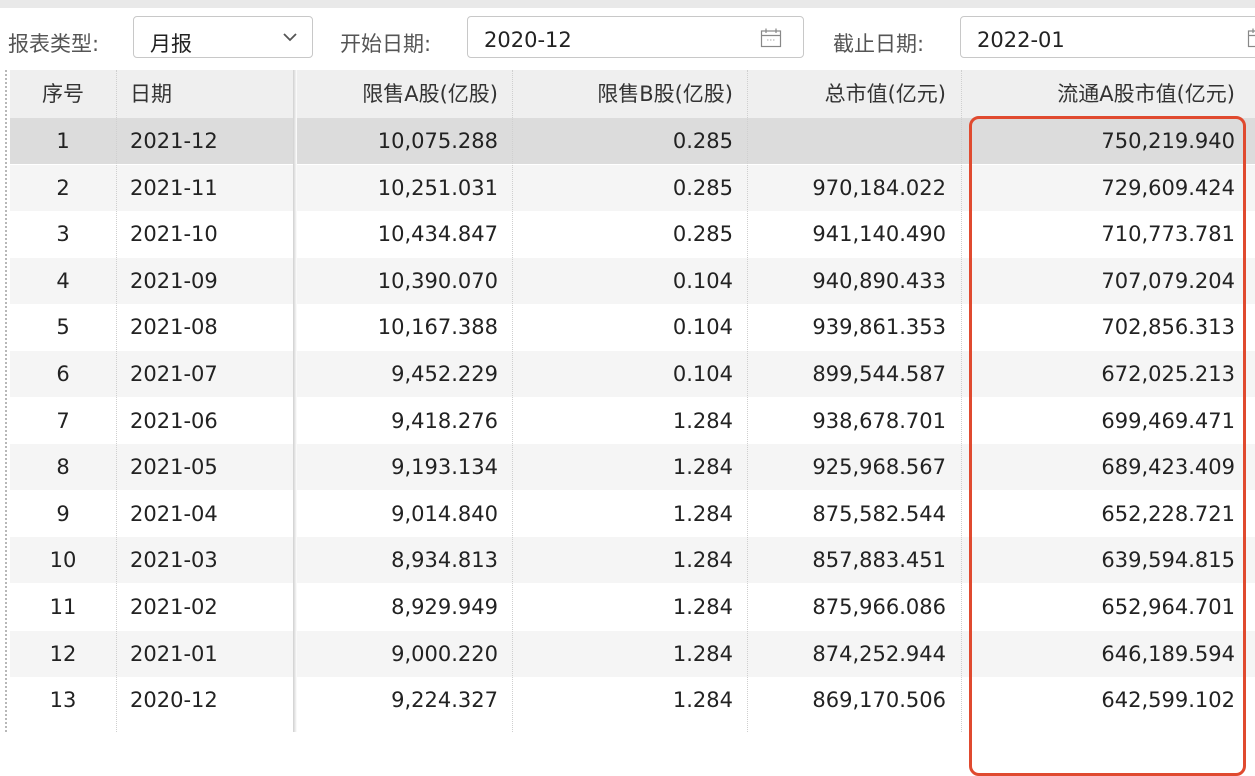 The height and width of the screenshot is (776, 1255). Describe the element at coordinates (1107, 700) in the screenshot. I see `cell-float-a-market-value: 642,599.102` at that location.